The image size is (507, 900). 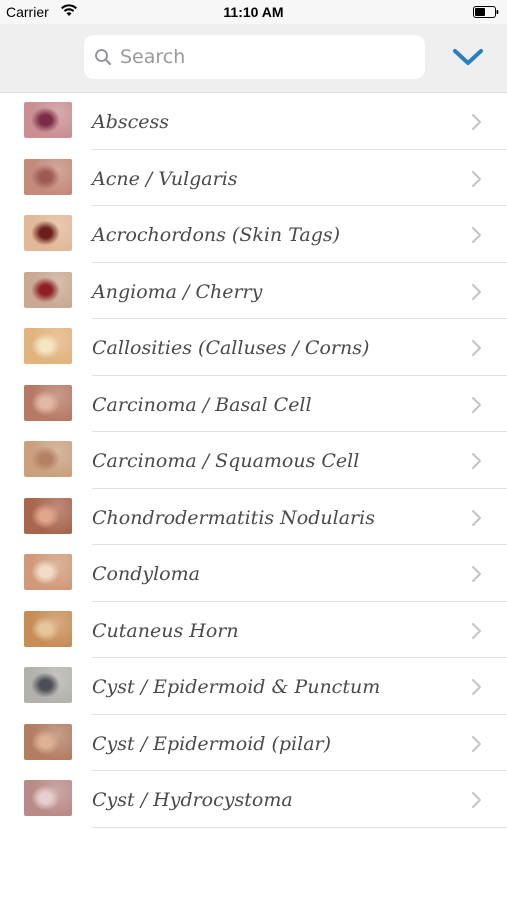 What do you see at coordinates (216, 235) in the screenshot?
I see `condition-label: Acrochordons (Skin Tags)` at bounding box center [216, 235].